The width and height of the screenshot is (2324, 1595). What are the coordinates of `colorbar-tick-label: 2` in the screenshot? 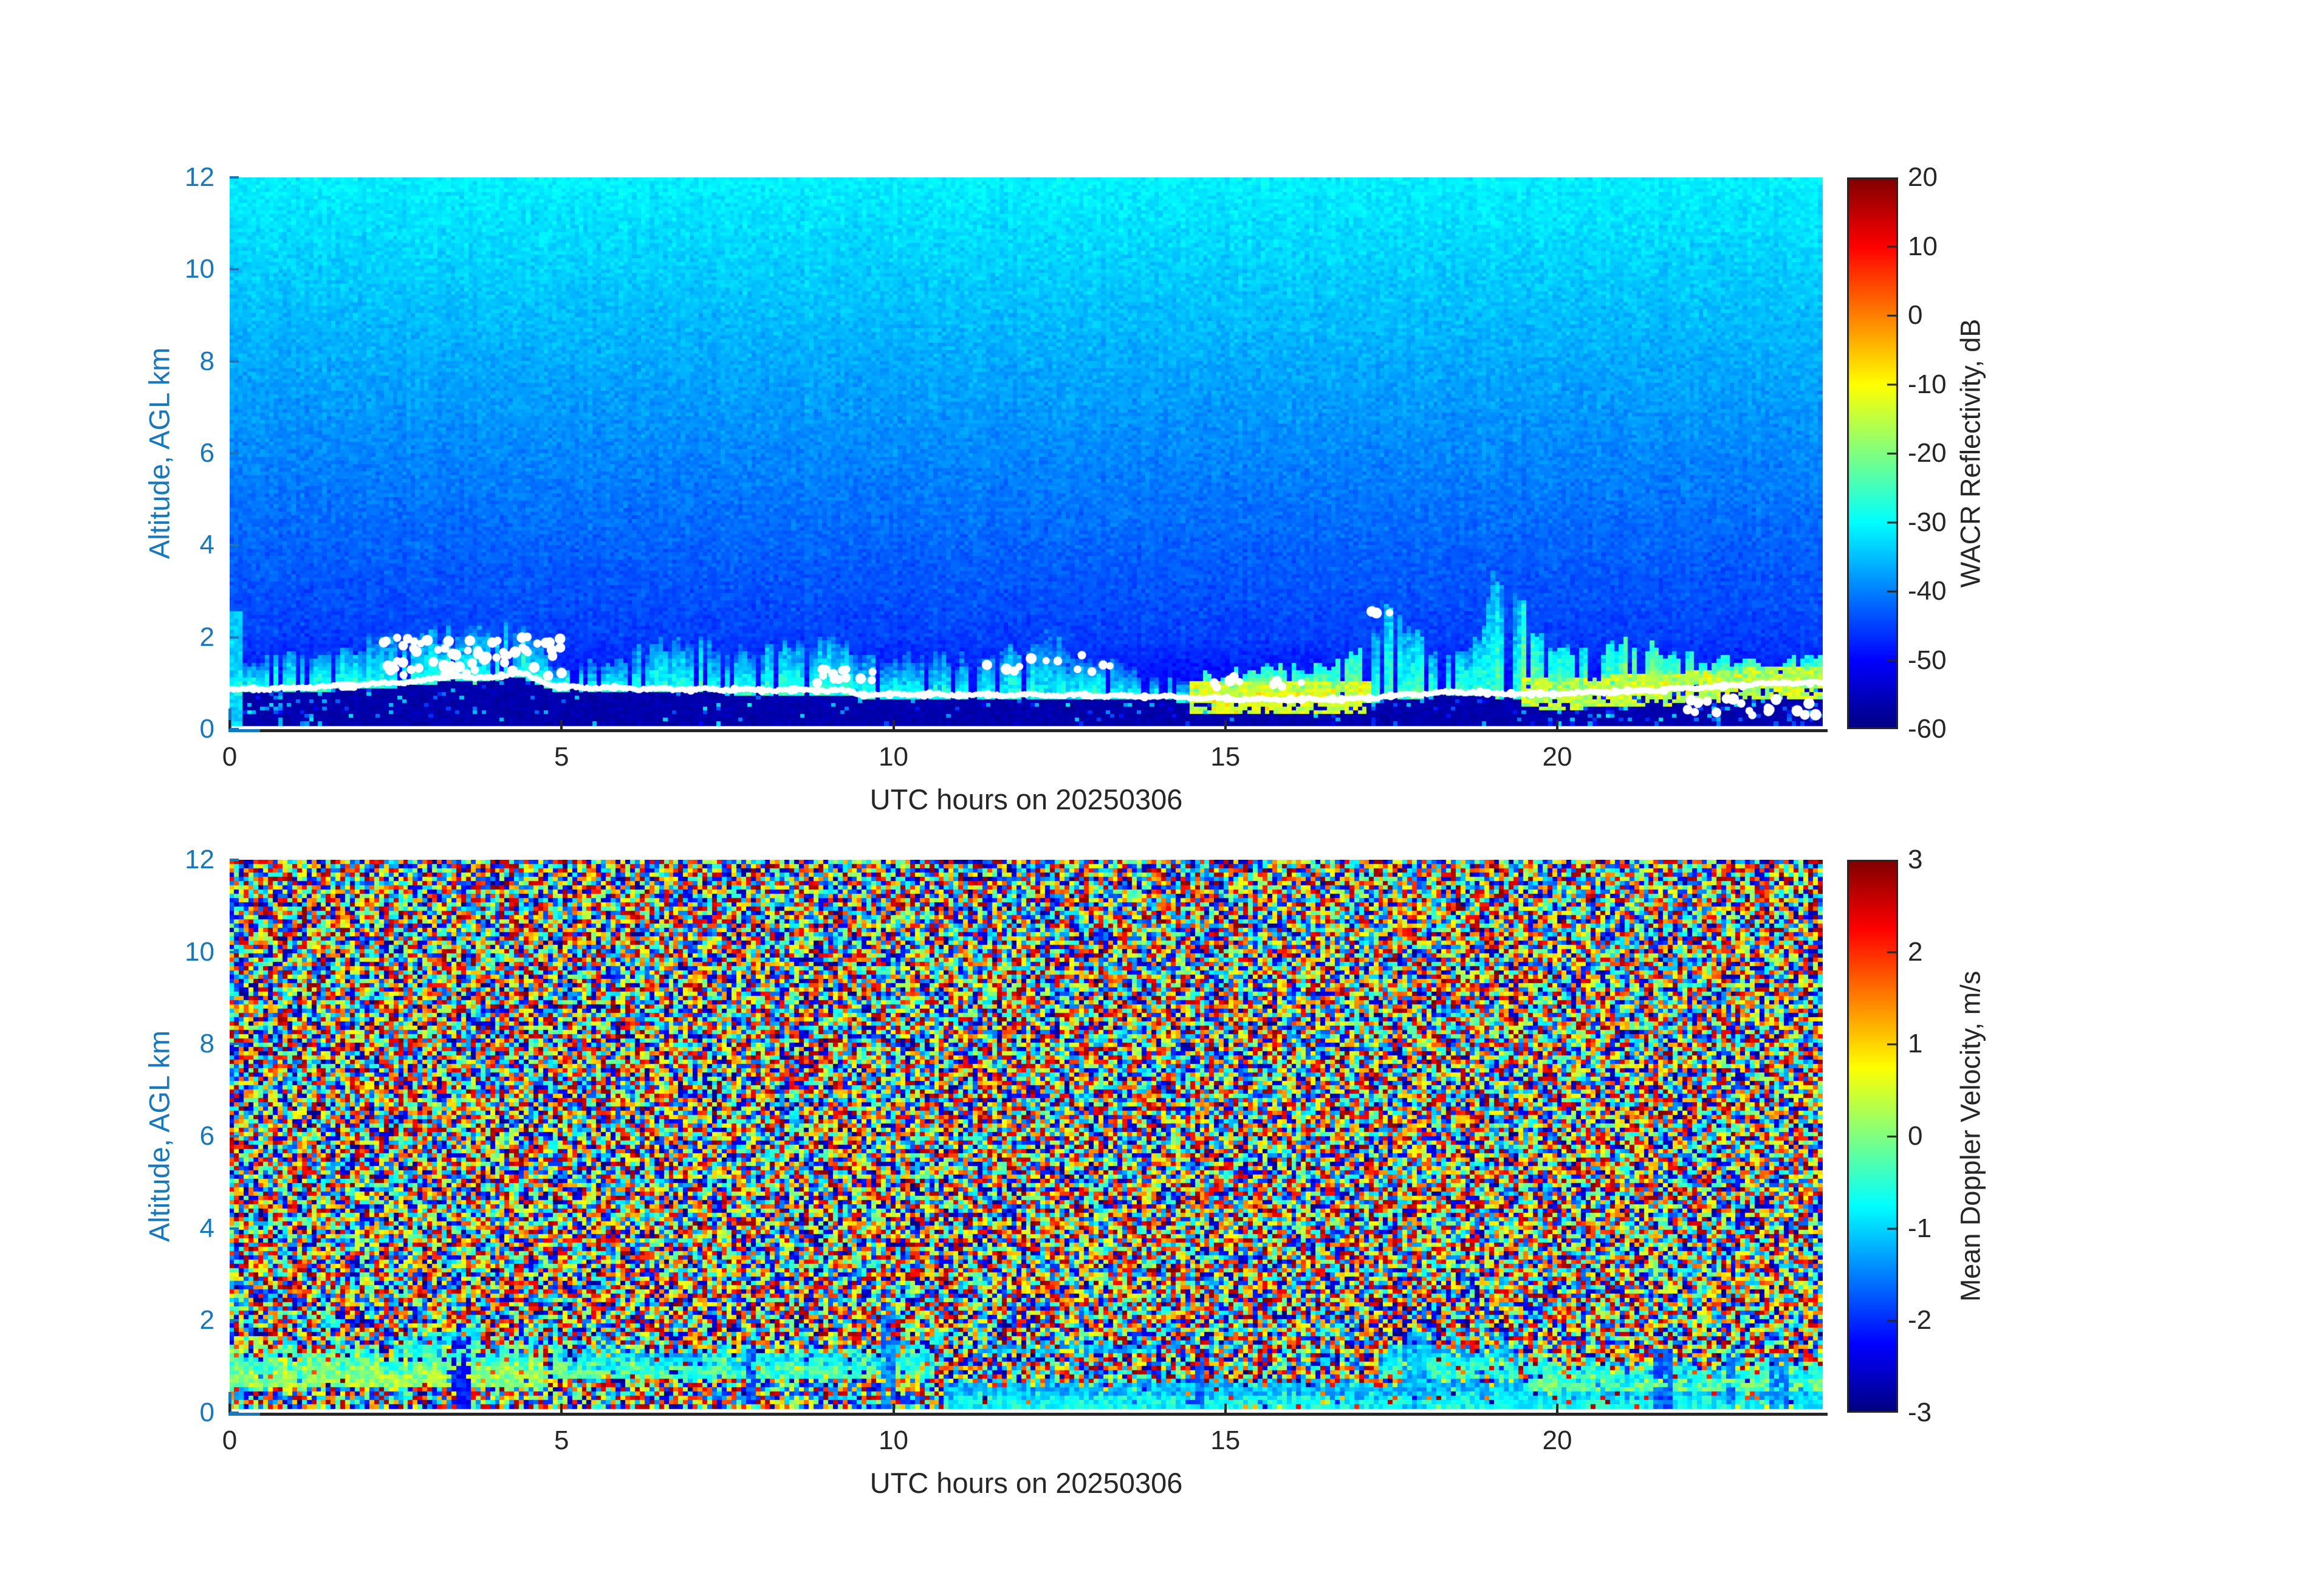 It's located at (1915, 951).